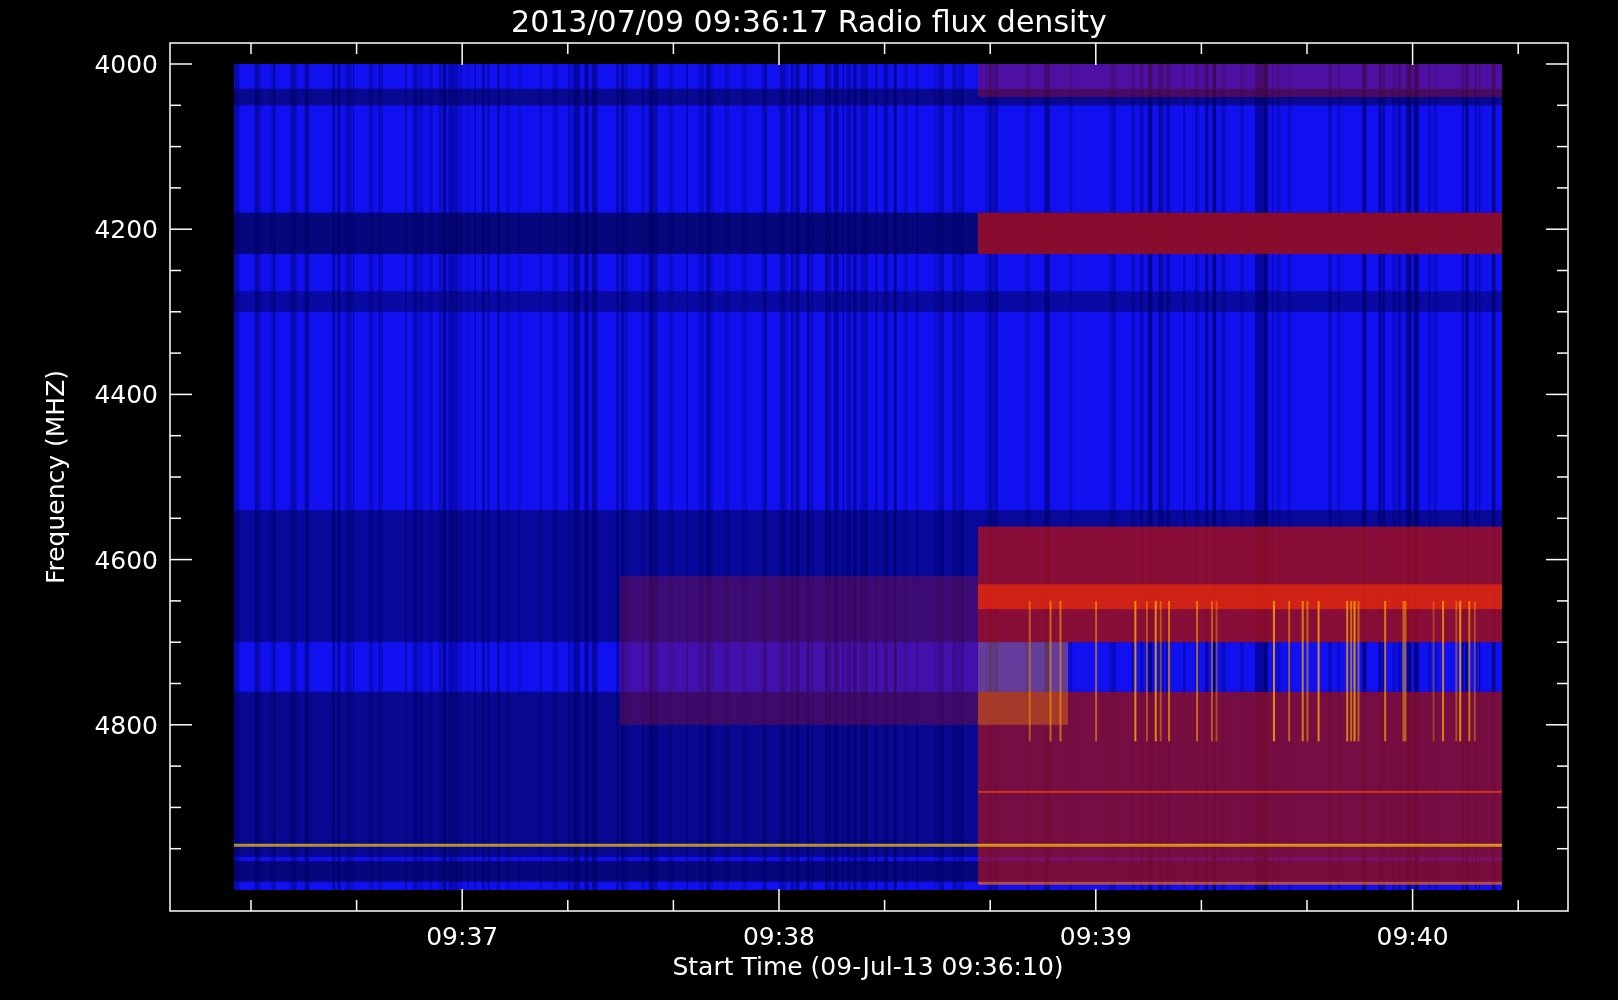 This screenshot has width=1618, height=1000. Describe the element at coordinates (462, 936) in the screenshot. I see `x-tick-label: 09:37` at that location.